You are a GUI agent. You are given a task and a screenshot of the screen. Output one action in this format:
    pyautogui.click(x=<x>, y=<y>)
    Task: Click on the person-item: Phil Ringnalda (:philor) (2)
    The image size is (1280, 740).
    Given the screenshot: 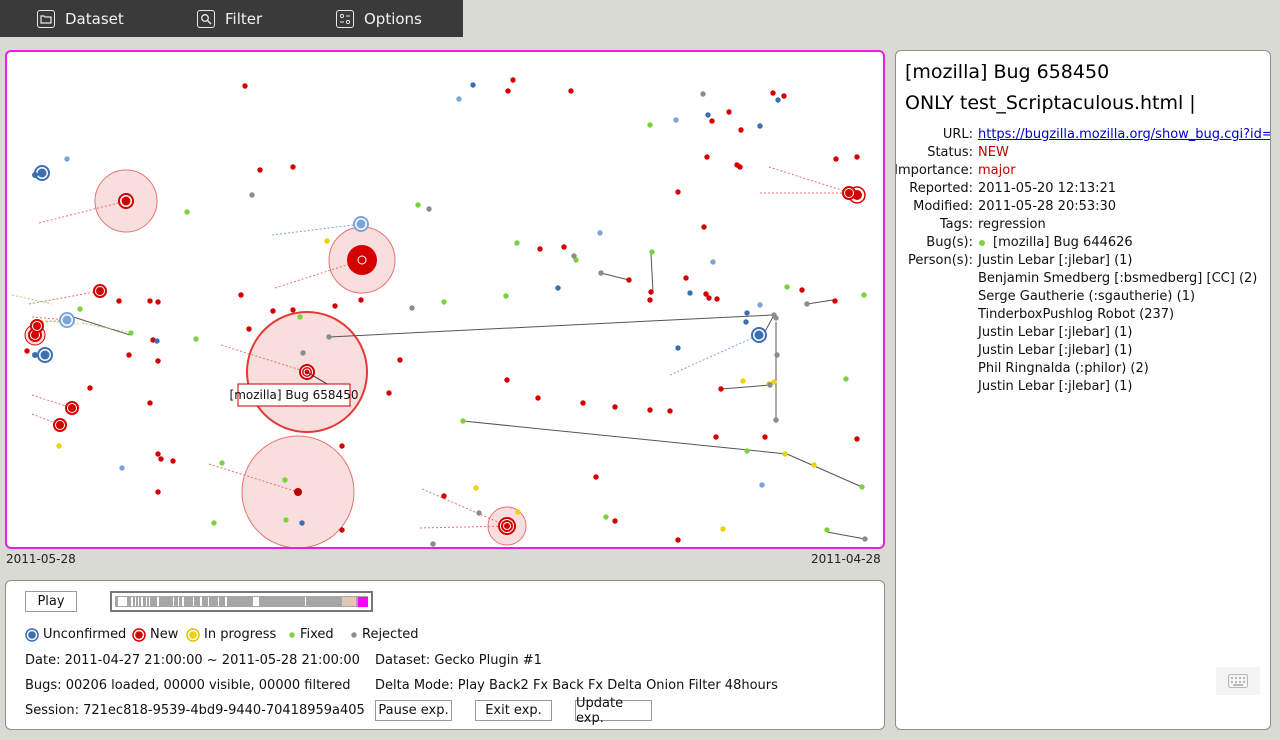 What is the action you would take?
    pyautogui.click(x=1063, y=368)
    